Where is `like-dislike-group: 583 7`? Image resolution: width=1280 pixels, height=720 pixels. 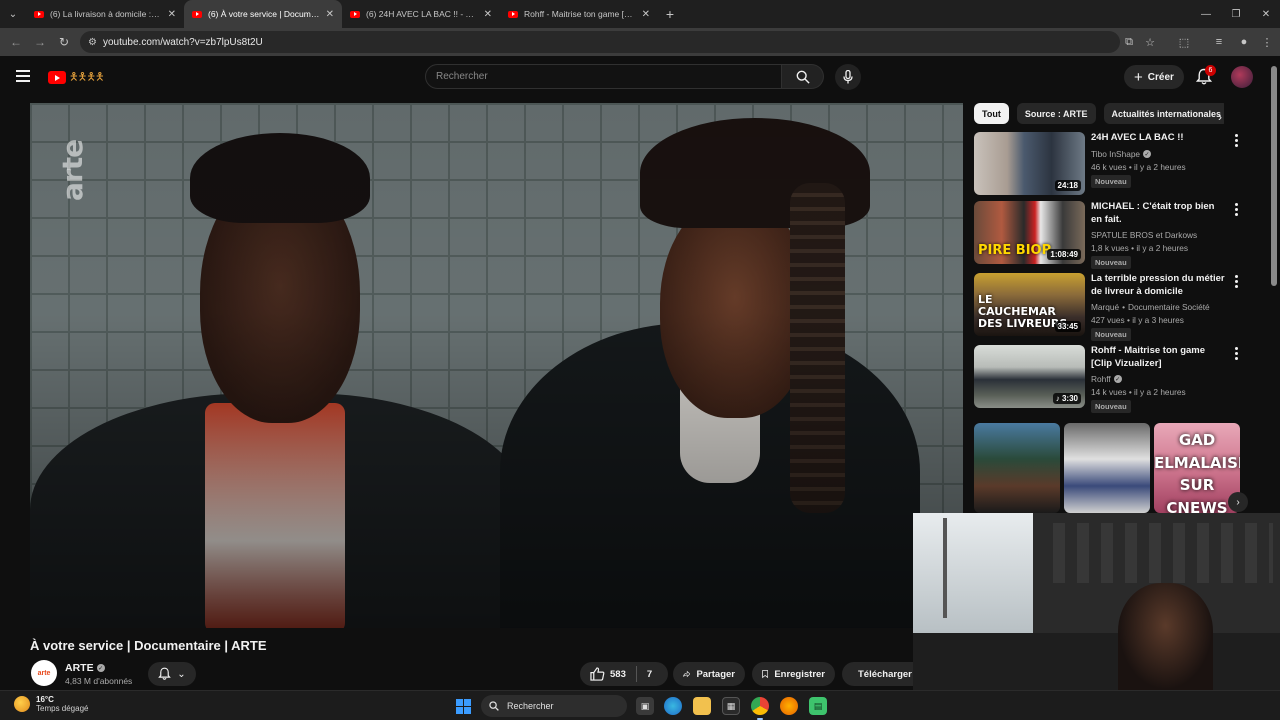
like-dislike-group: 583 7 is located at coordinates (624, 674).